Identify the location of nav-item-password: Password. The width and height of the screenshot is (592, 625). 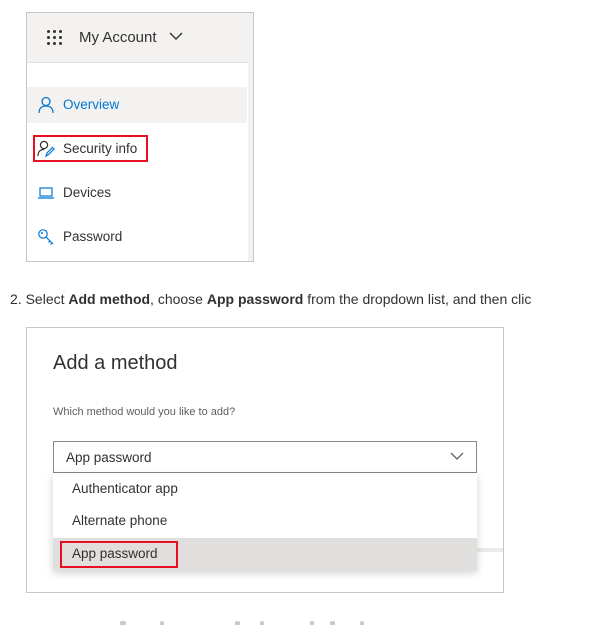
(137, 237).